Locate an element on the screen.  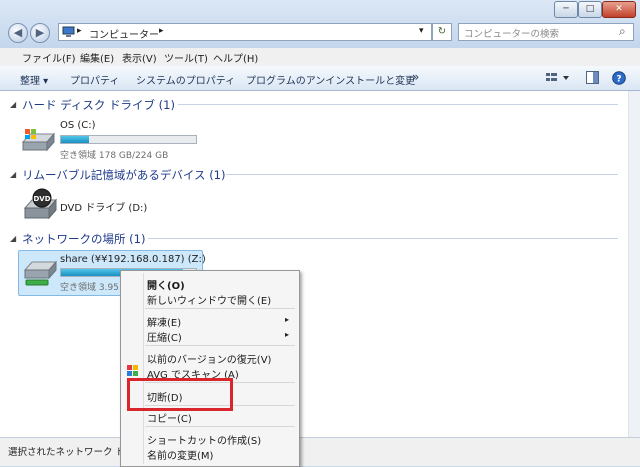
menu-help: ヘルプ(H) is located at coordinates (235, 57).